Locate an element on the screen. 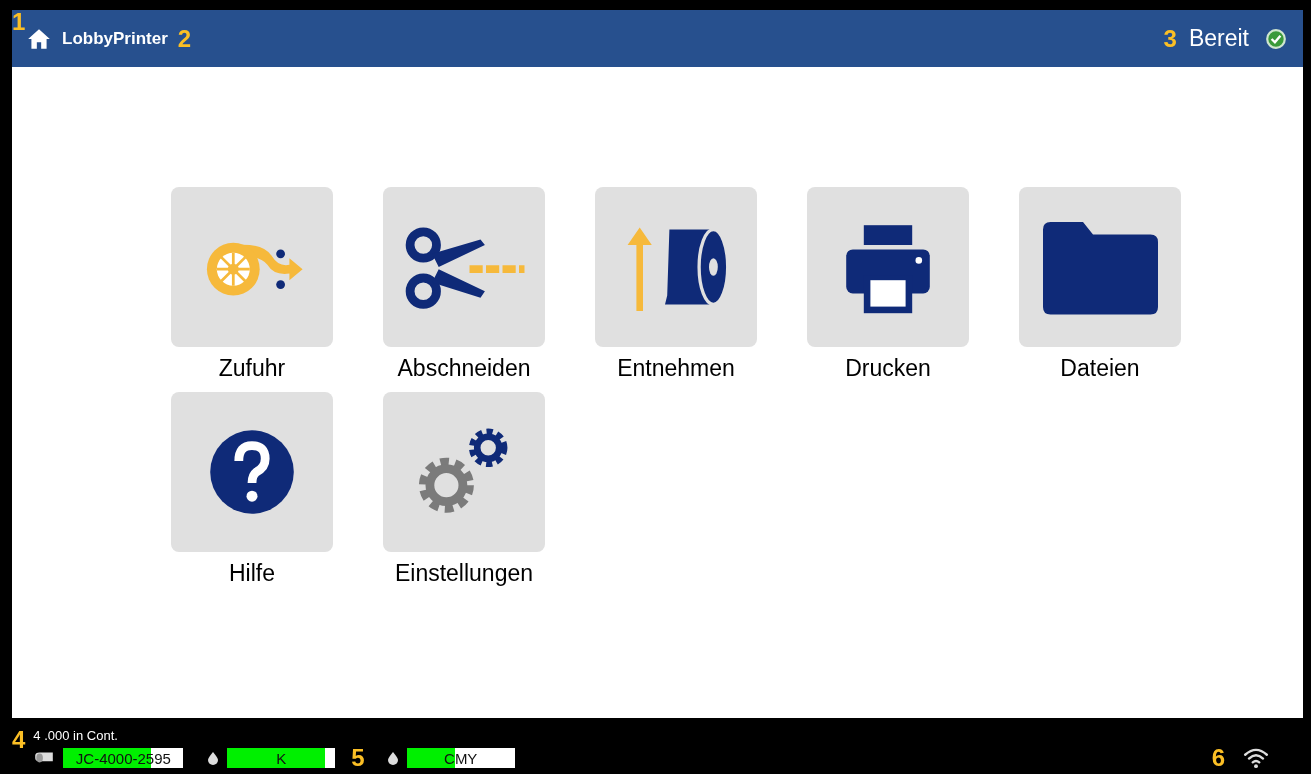 The height and width of the screenshot is (774, 1311). tile-label: Dateien is located at coordinates (1100, 368).